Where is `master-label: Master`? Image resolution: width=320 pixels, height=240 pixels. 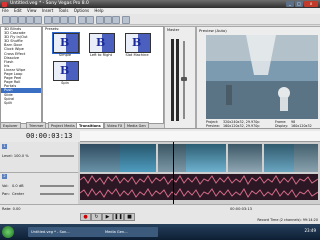 master-label: Master is located at coordinates (173, 30).